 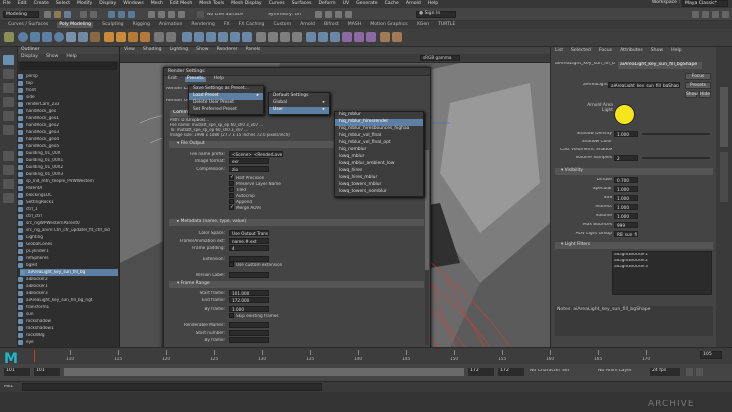 I want to click on range-start-field: 101, so click(x=47, y=372).